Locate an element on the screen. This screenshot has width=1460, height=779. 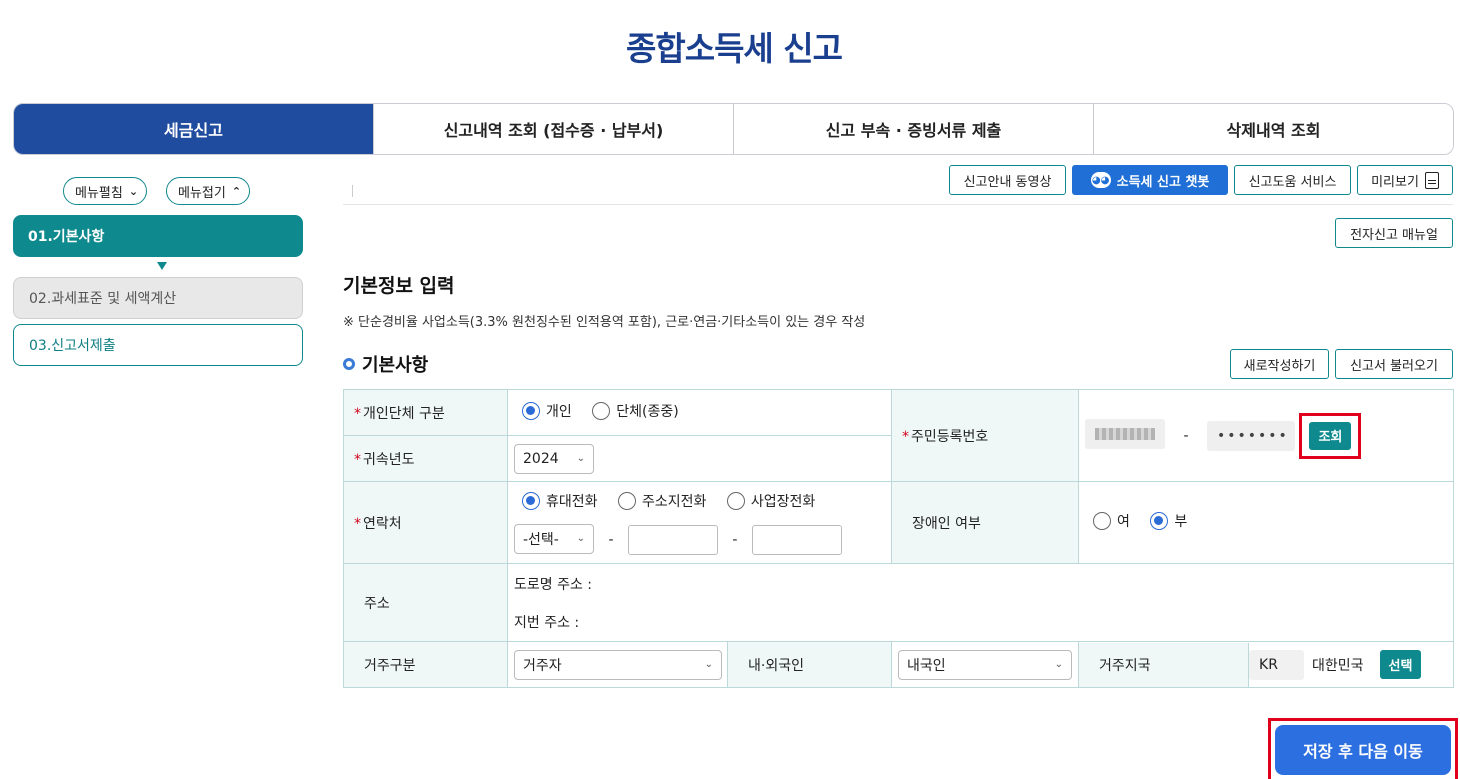
nationality-label: 내·외국인 is located at coordinates (776, 665).